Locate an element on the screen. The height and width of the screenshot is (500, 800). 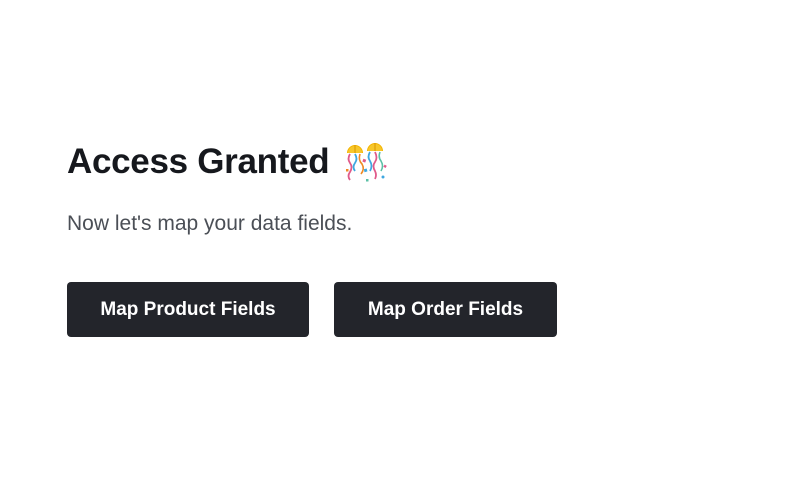
title-row: Access Granted is located at coordinates (312, 162).